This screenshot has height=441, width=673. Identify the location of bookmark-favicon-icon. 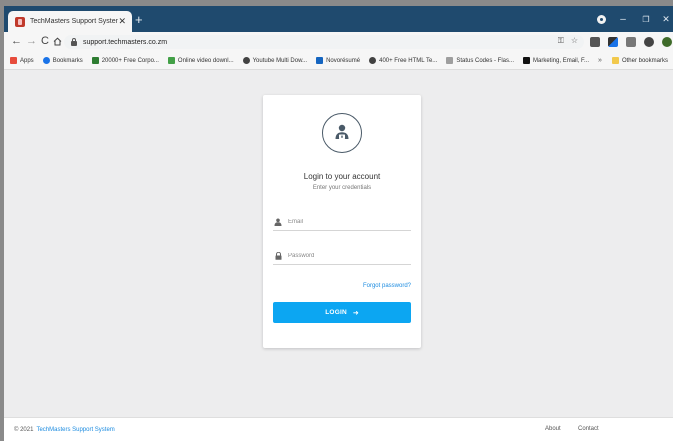
(95, 60).